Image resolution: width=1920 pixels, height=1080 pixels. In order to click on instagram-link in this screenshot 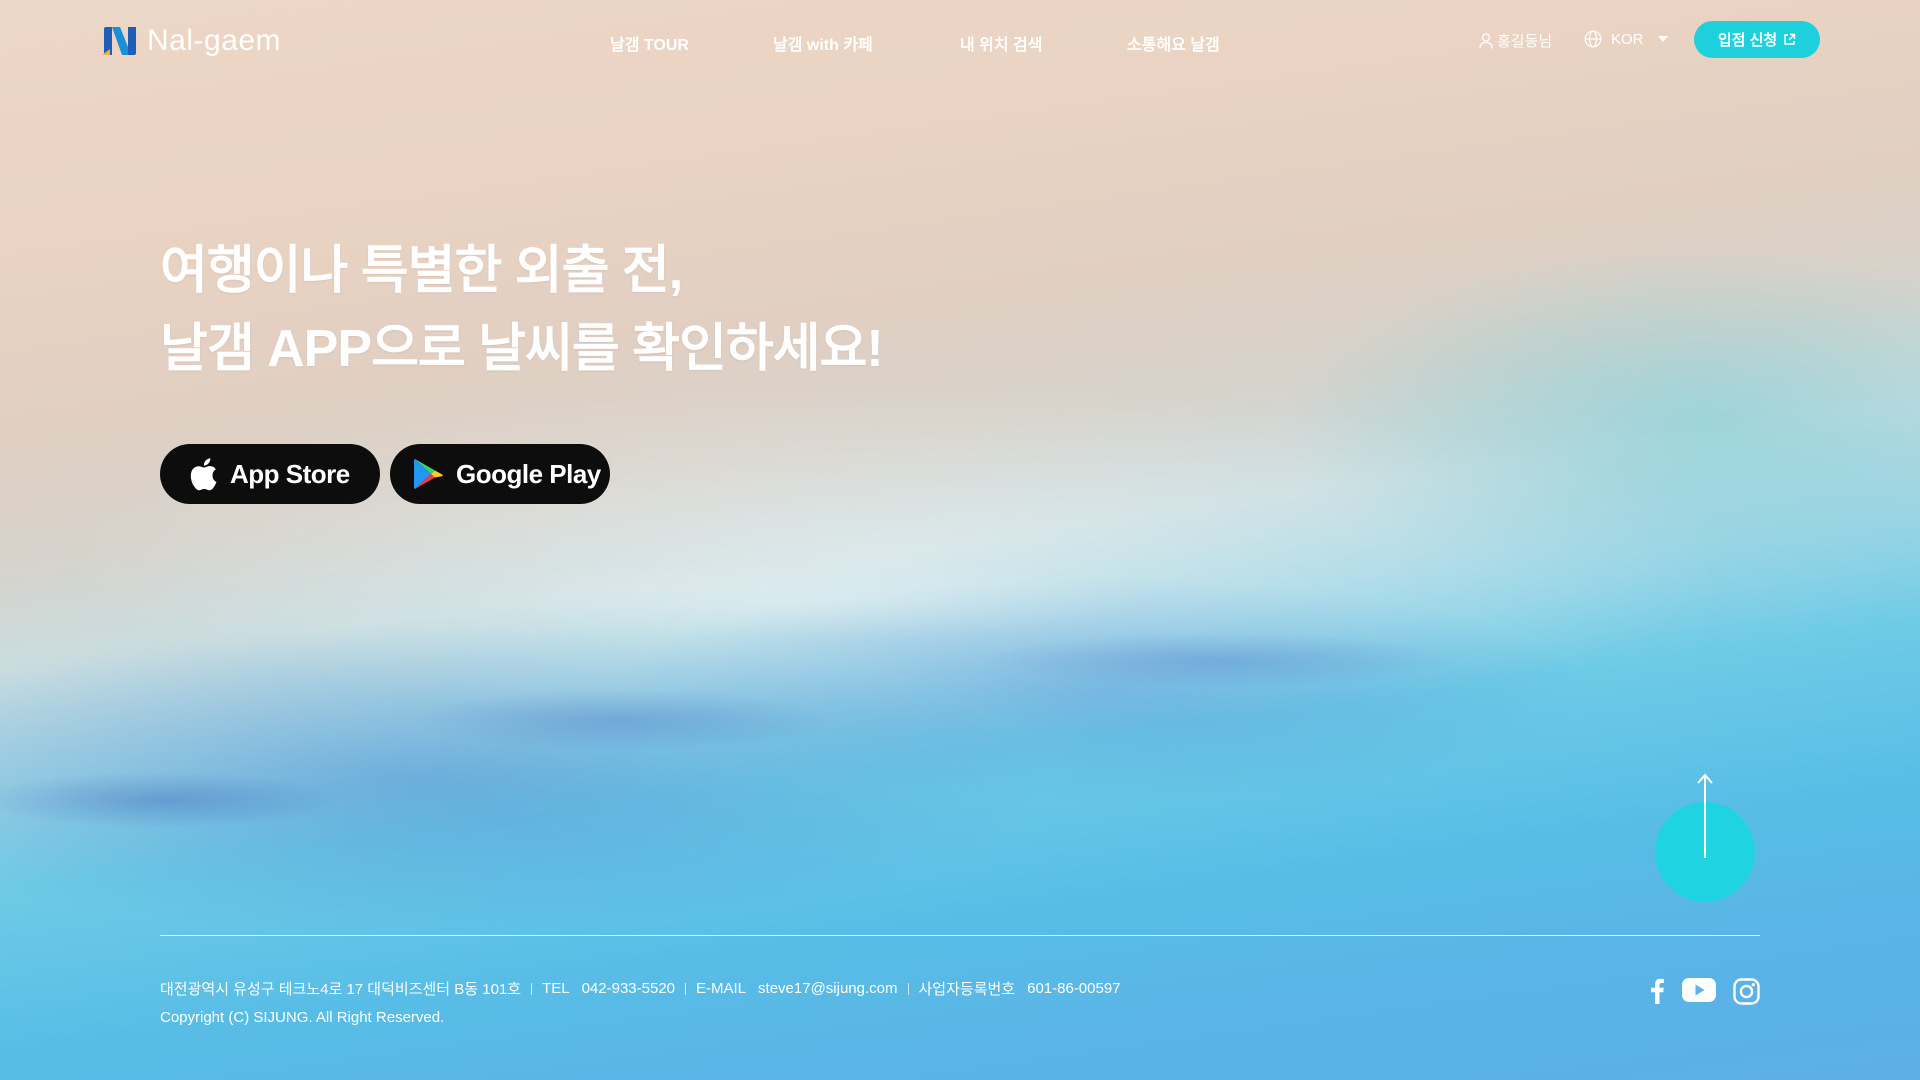, I will do `click(1746, 991)`.